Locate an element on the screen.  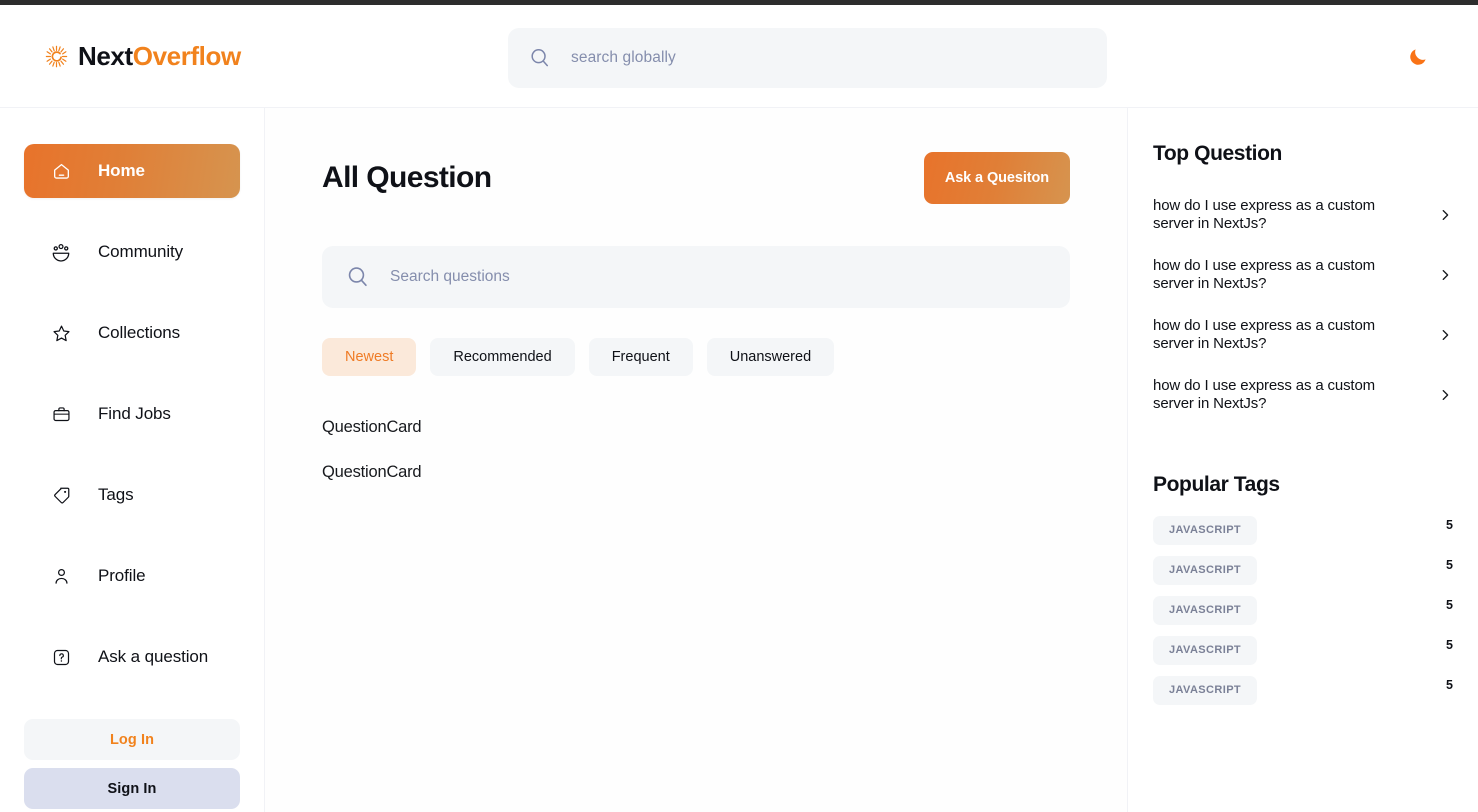
sign-in-button: Sign In is located at coordinates (132, 788).